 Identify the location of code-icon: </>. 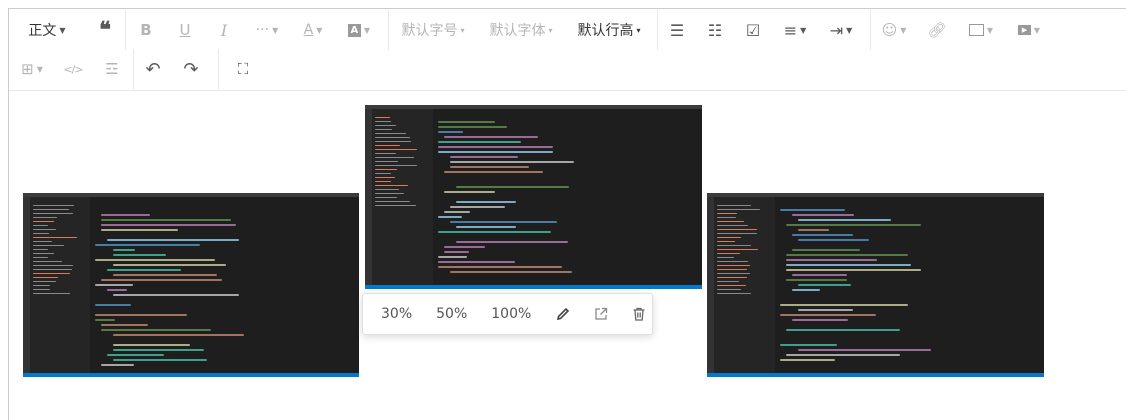
(73, 69).